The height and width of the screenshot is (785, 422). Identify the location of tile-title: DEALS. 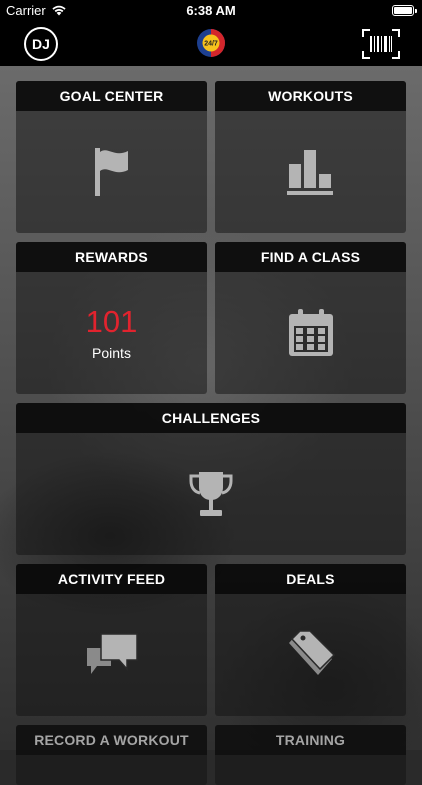
(310, 579).